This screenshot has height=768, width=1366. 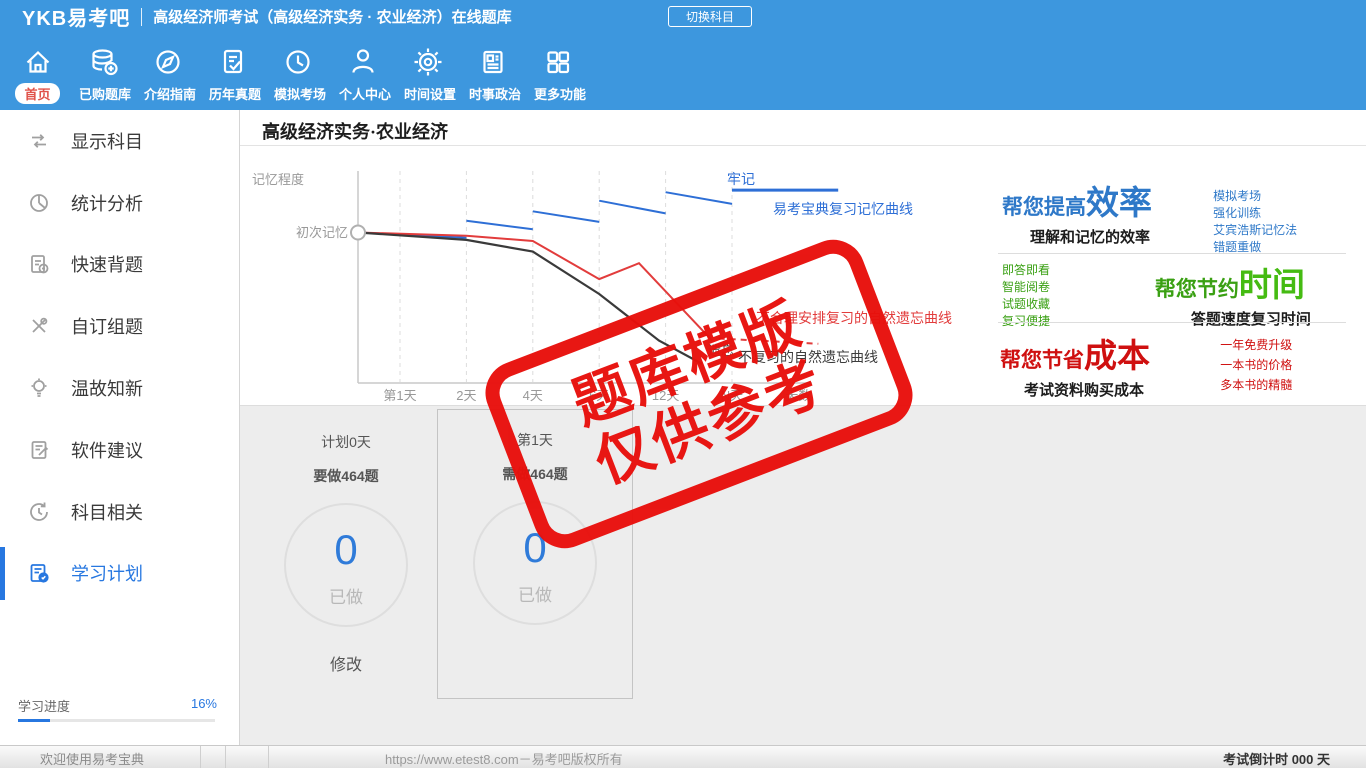 I want to click on user-icon, so click(x=362, y=62).